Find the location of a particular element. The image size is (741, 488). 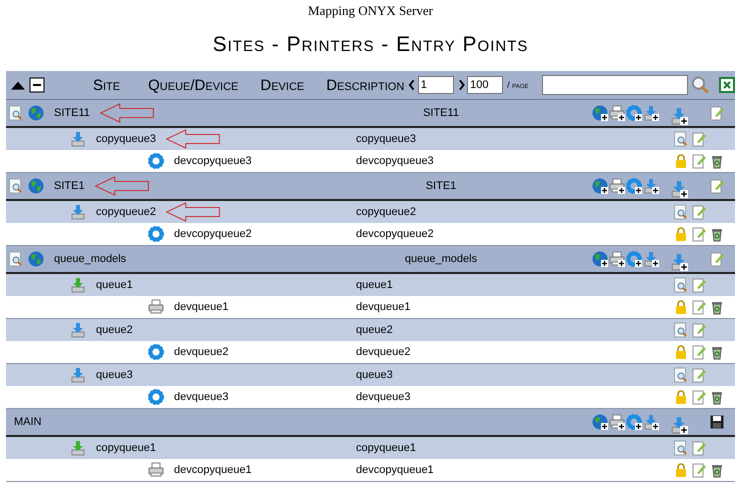

queue-name: copyqueue2 is located at coordinates (126, 212).